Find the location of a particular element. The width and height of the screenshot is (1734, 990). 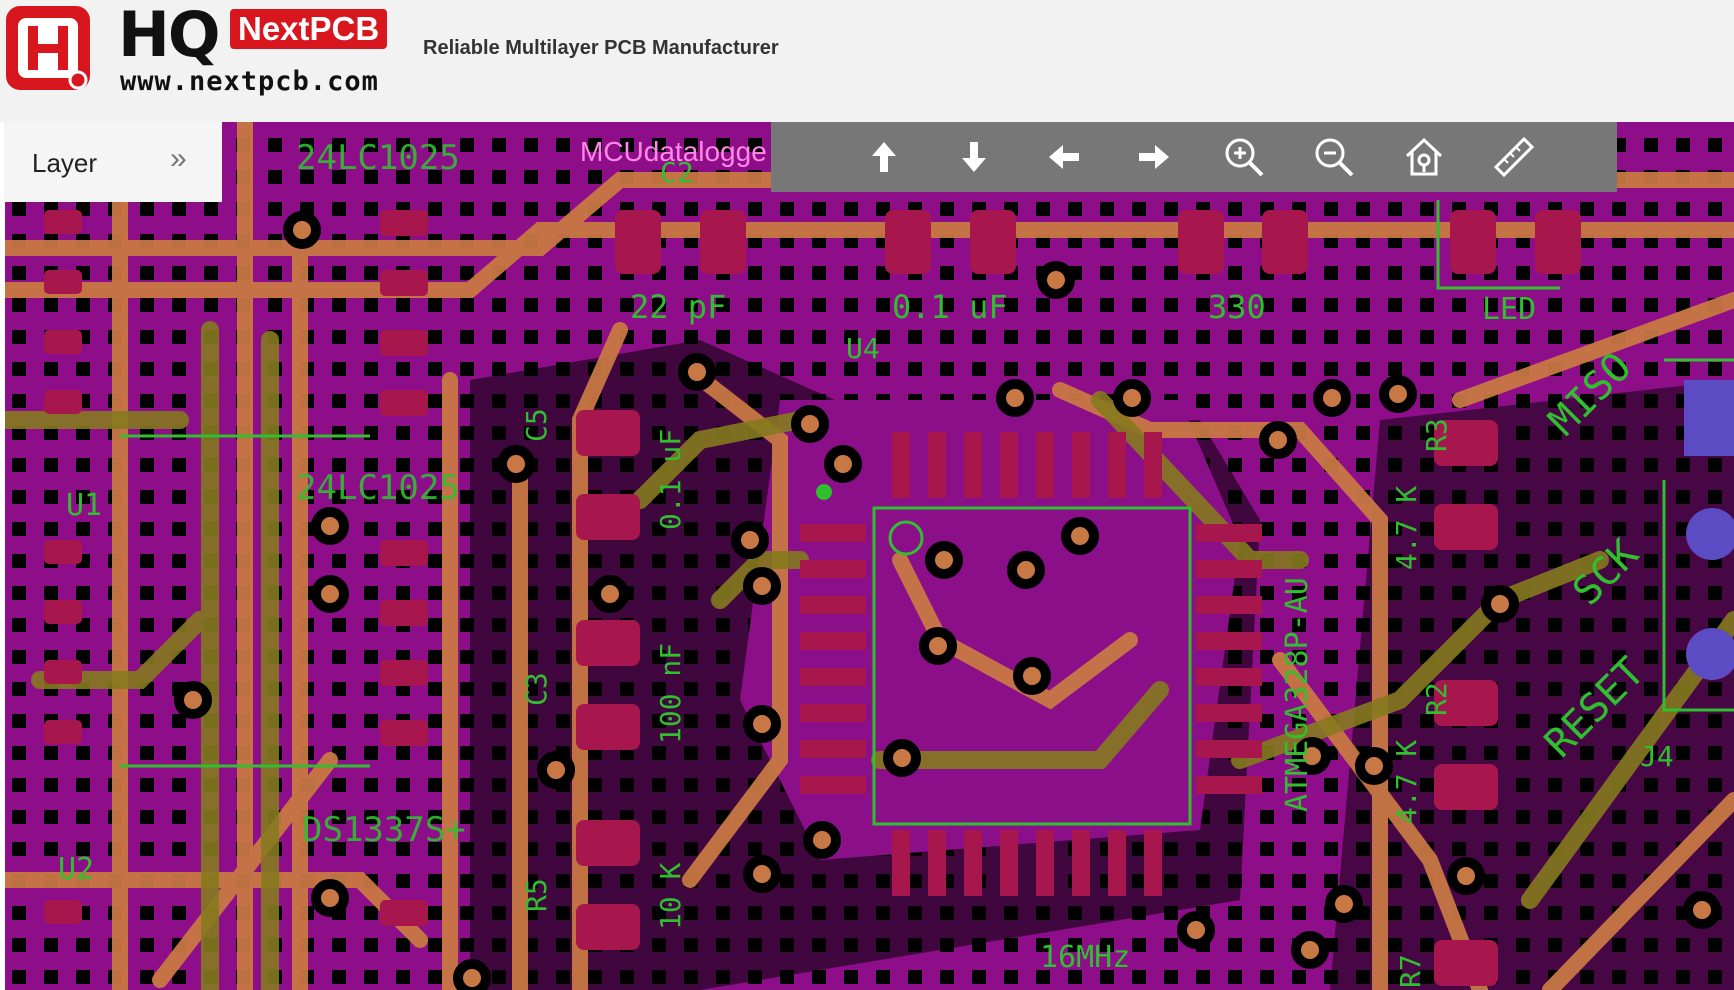

silk-res-value: 330 is located at coordinates (1237, 307).